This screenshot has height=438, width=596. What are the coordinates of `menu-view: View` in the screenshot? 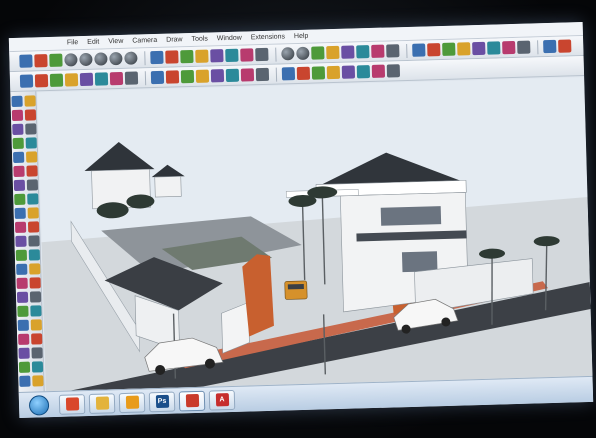 It's located at (115, 41).